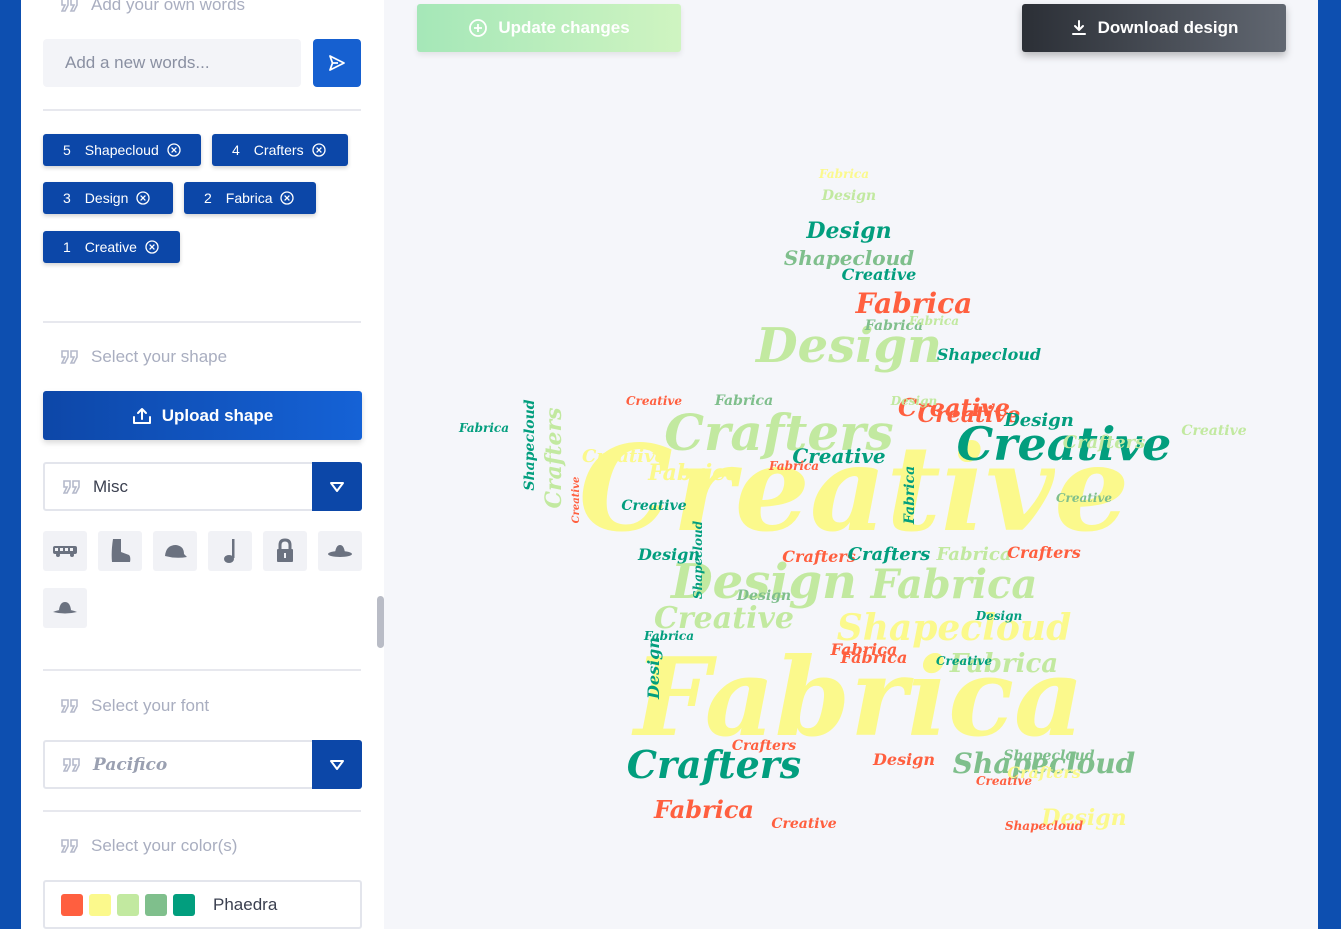  What do you see at coordinates (337, 764) in the screenshot?
I see `font-dropdown-button` at bounding box center [337, 764].